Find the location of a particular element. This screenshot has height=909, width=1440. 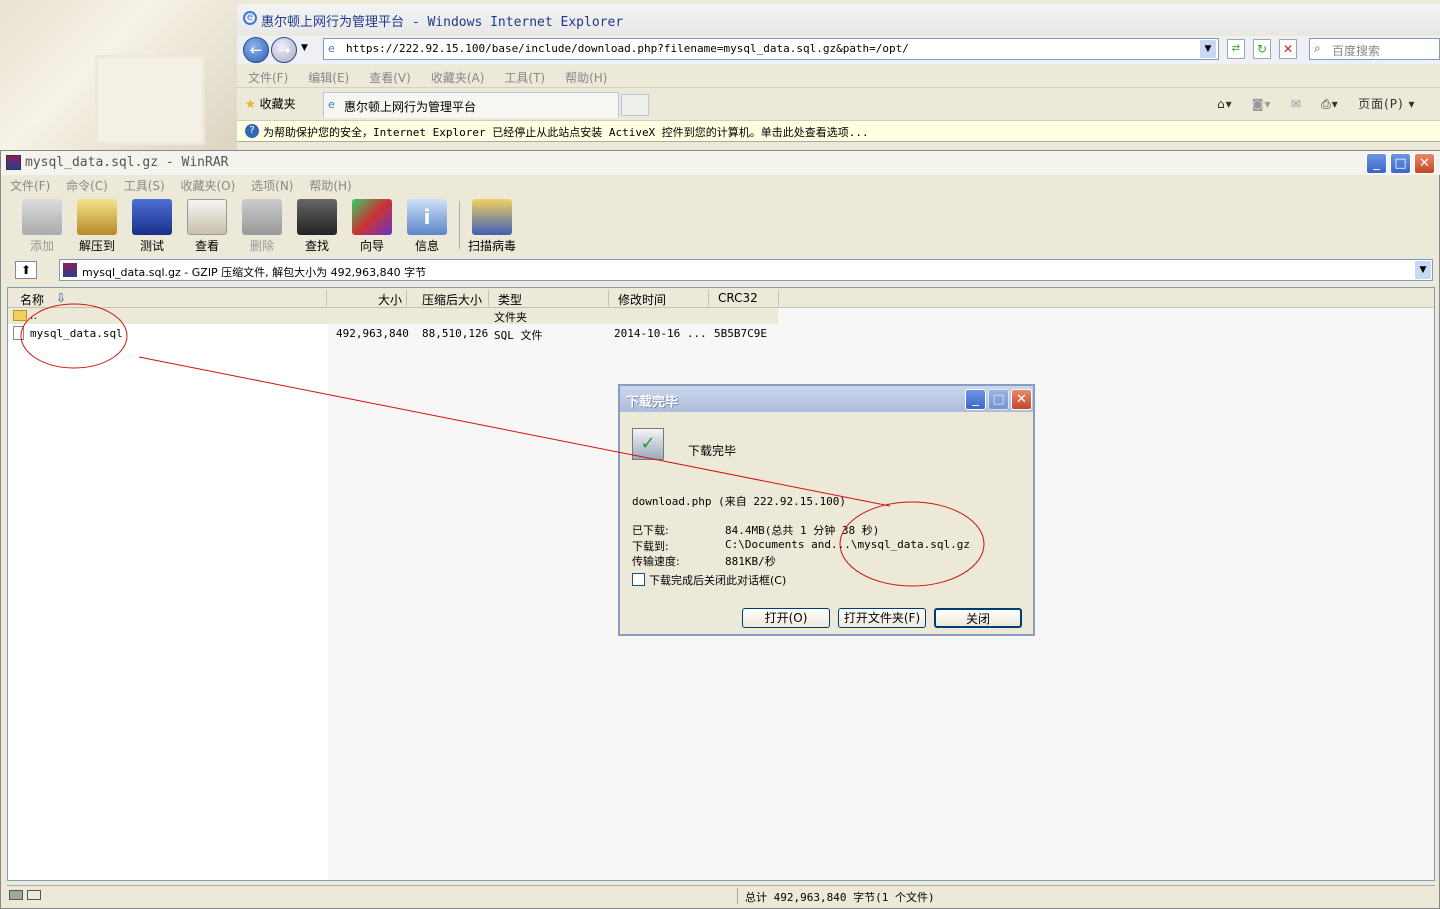

toolbar-extract-label: 解压到 is located at coordinates (96, 246).